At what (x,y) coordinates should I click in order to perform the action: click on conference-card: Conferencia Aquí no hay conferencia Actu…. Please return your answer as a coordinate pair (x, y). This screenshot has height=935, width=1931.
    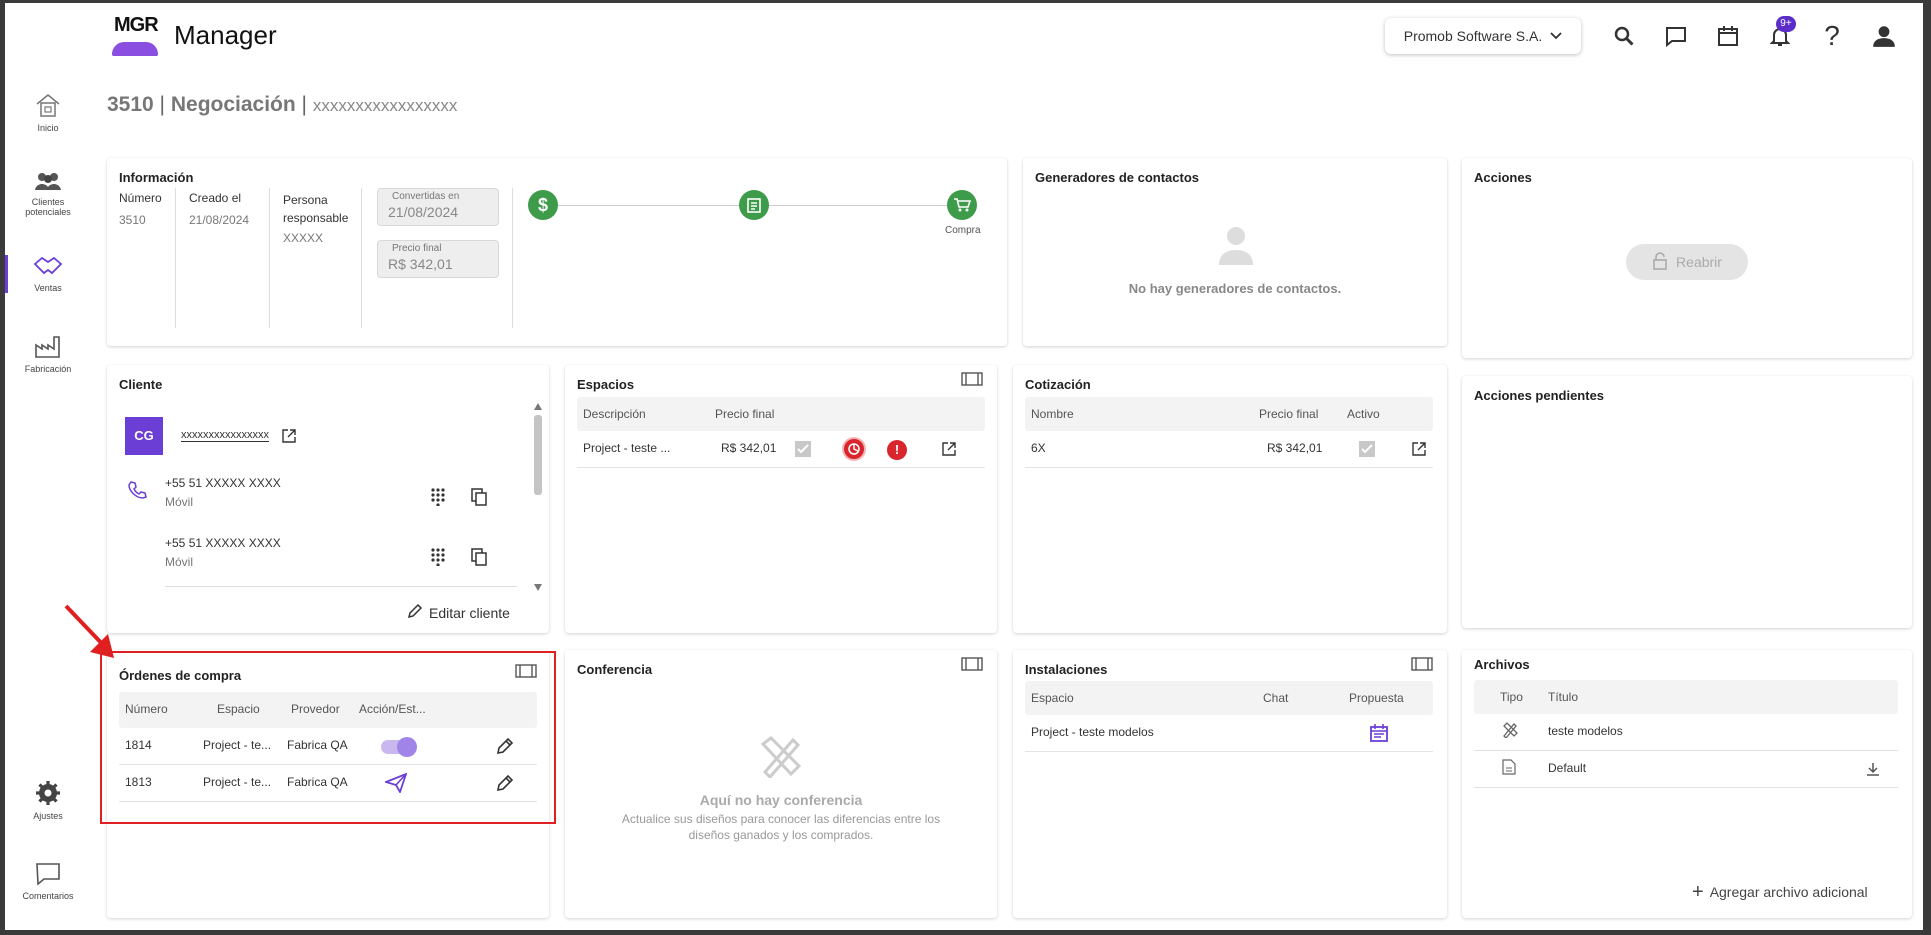
    Looking at the image, I should click on (781, 784).